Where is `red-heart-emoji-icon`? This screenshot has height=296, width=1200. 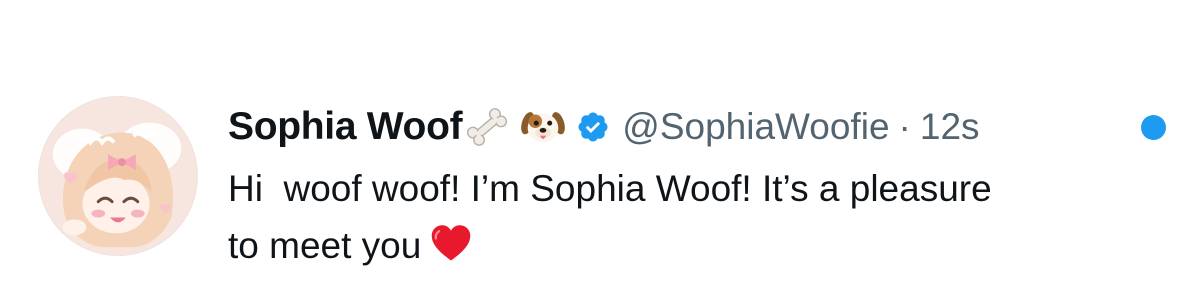
red-heart-emoji-icon is located at coordinates (451, 244).